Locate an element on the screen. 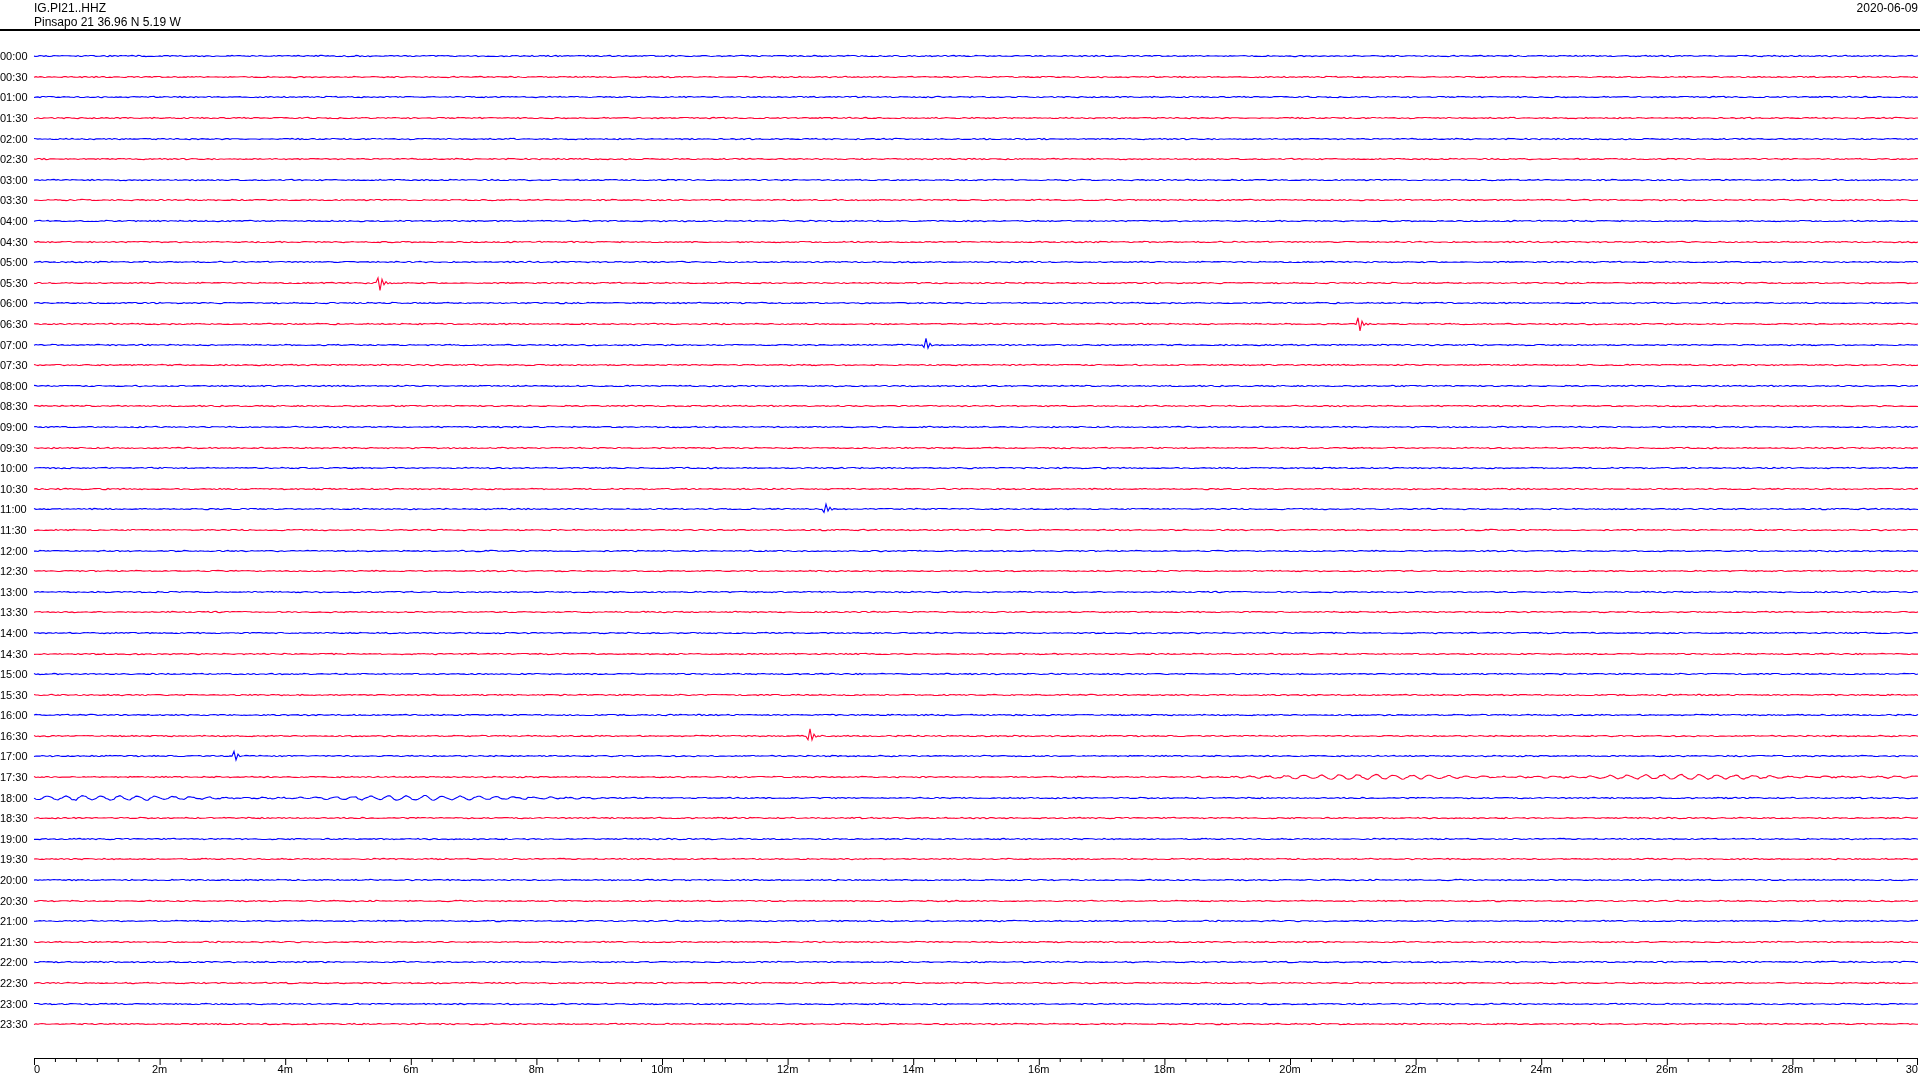  hour-label: 08:30 is located at coordinates (14, 406).